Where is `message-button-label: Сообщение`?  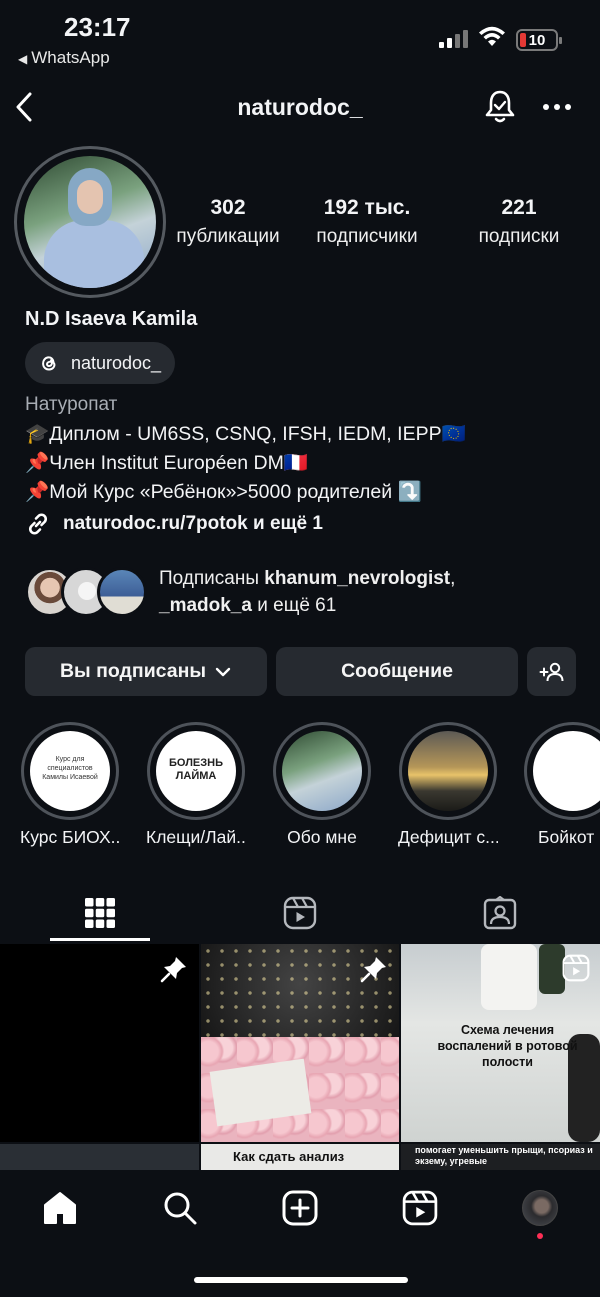 message-button-label: Сообщение is located at coordinates (397, 671).